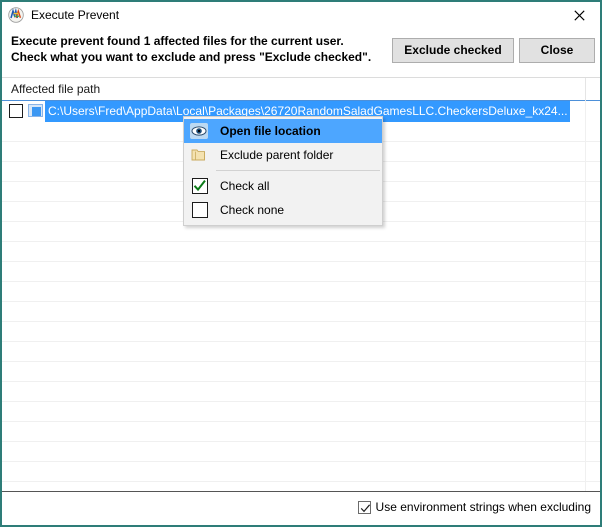 Image resolution: width=602 pixels, height=527 pixels. I want to click on checkbox-unchecked-icon, so click(200, 210).